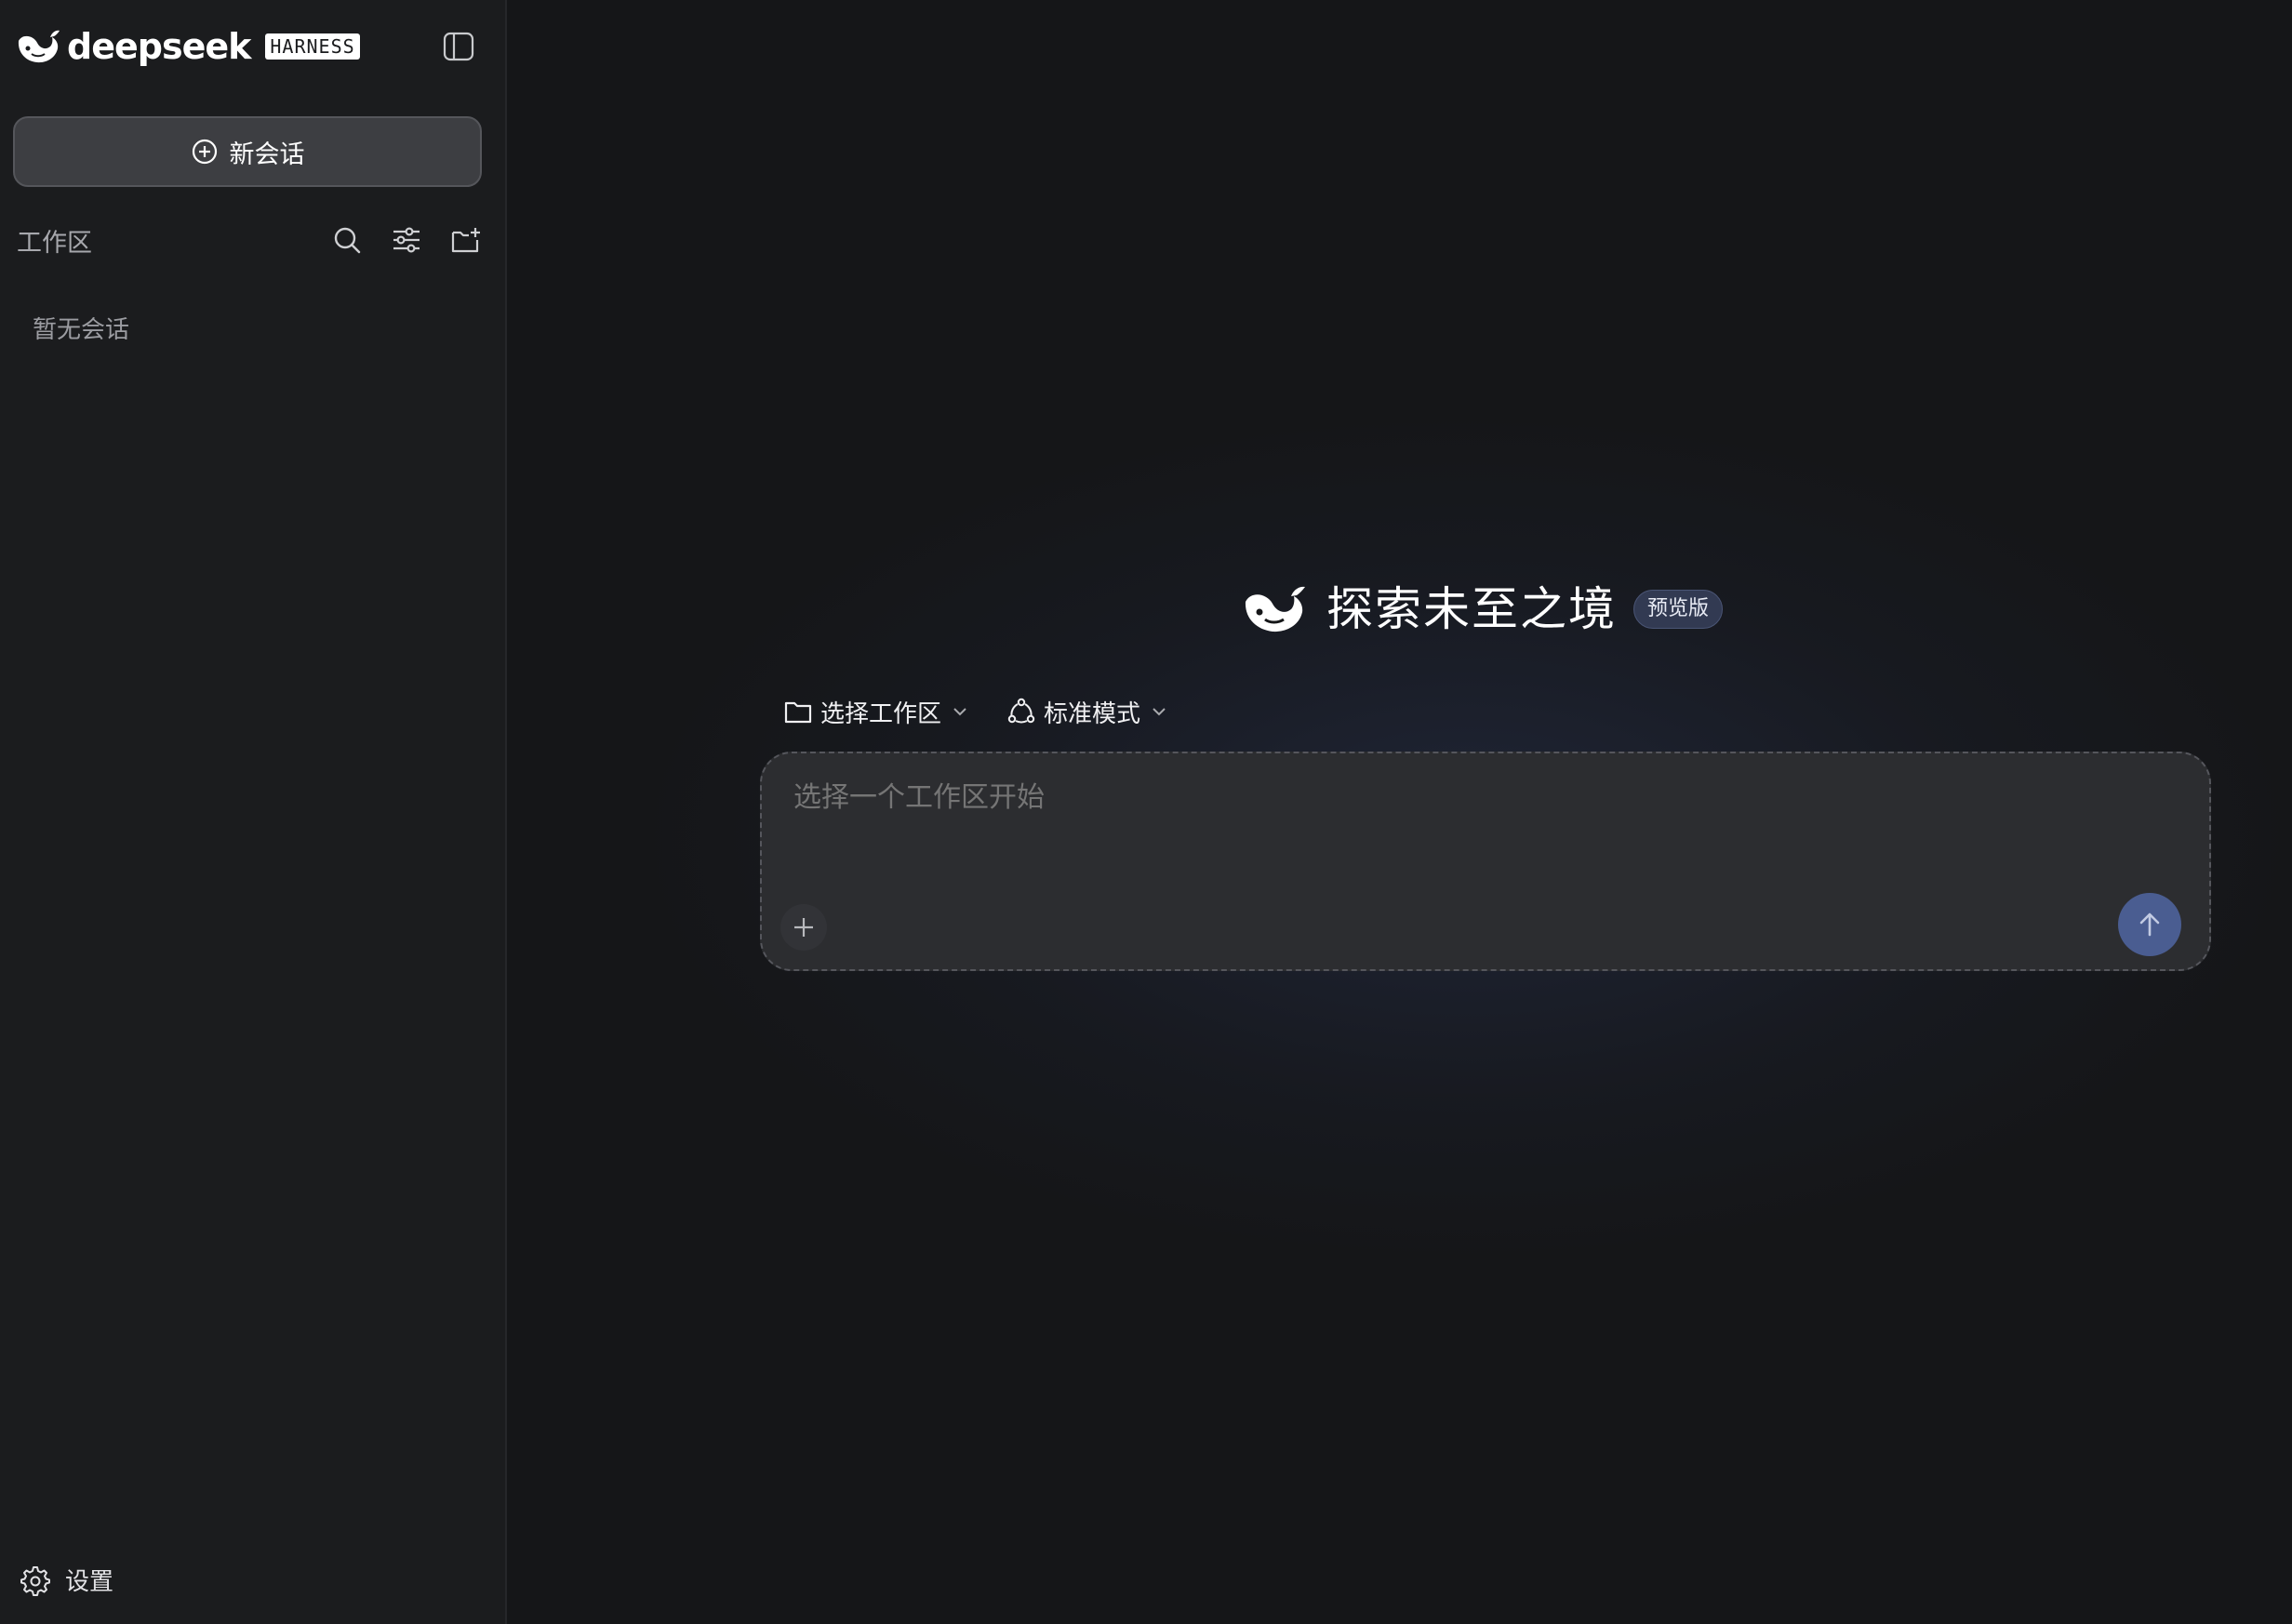 The height and width of the screenshot is (1624, 2292). I want to click on gear-icon, so click(35, 1580).